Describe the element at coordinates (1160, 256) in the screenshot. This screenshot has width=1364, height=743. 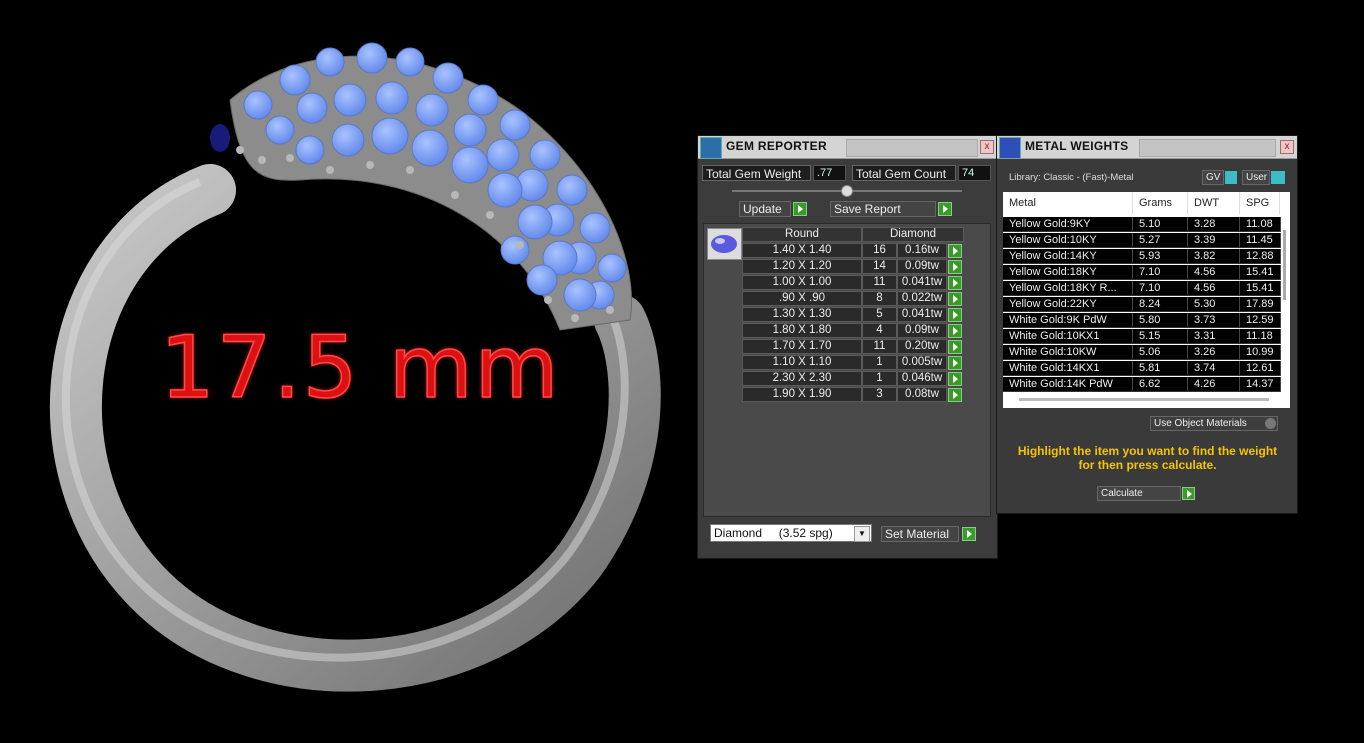
I see `metal-grams-cell: 5.93` at that location.